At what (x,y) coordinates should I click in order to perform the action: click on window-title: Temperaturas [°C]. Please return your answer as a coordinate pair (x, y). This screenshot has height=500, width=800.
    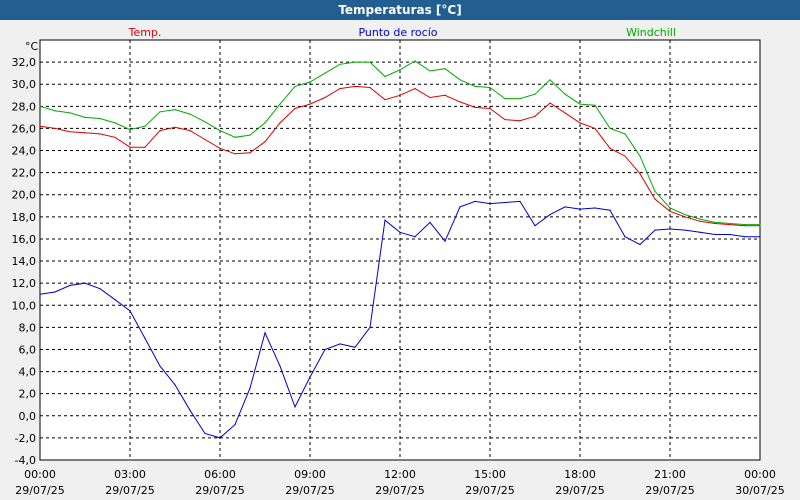
    Looking at the image, I should click on (400, 10).